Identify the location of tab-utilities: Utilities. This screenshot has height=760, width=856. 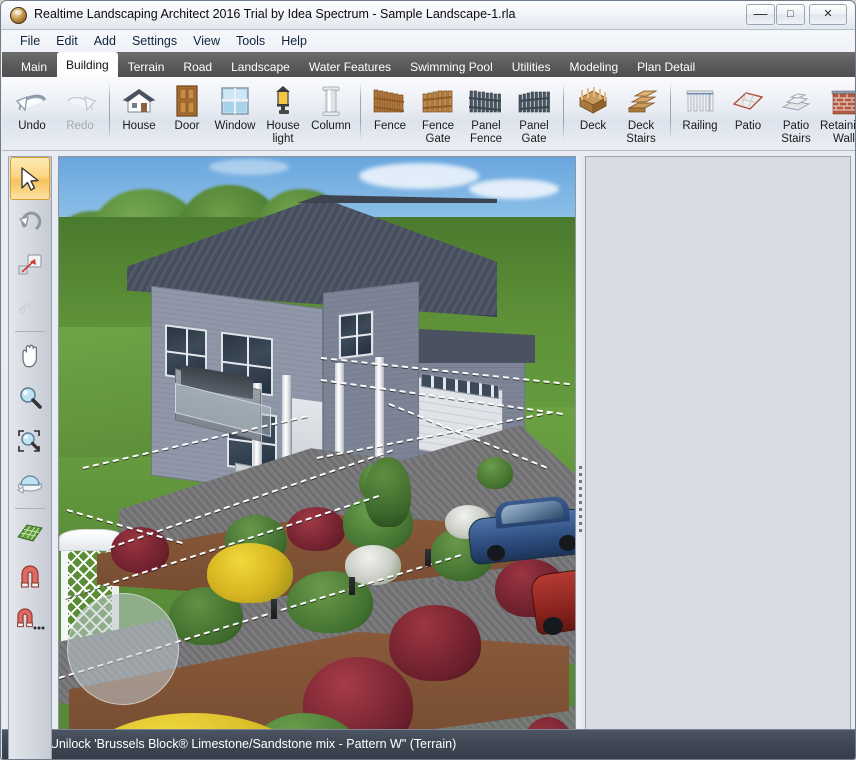
(531, 66).